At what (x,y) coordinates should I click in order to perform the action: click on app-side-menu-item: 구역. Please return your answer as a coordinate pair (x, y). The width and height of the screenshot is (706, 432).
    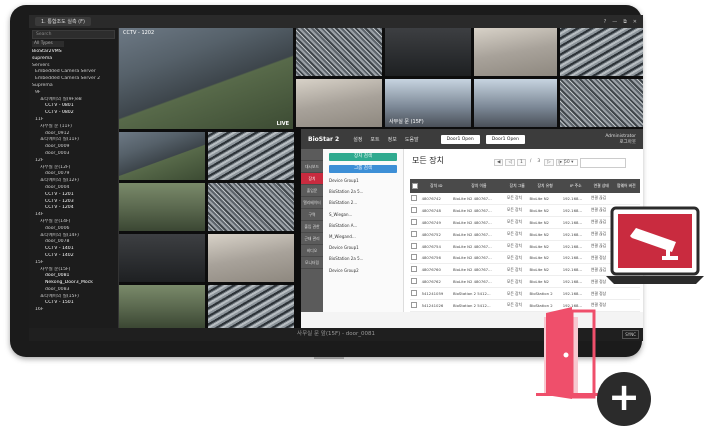
    Looking at the image, I should click on (312, 215).